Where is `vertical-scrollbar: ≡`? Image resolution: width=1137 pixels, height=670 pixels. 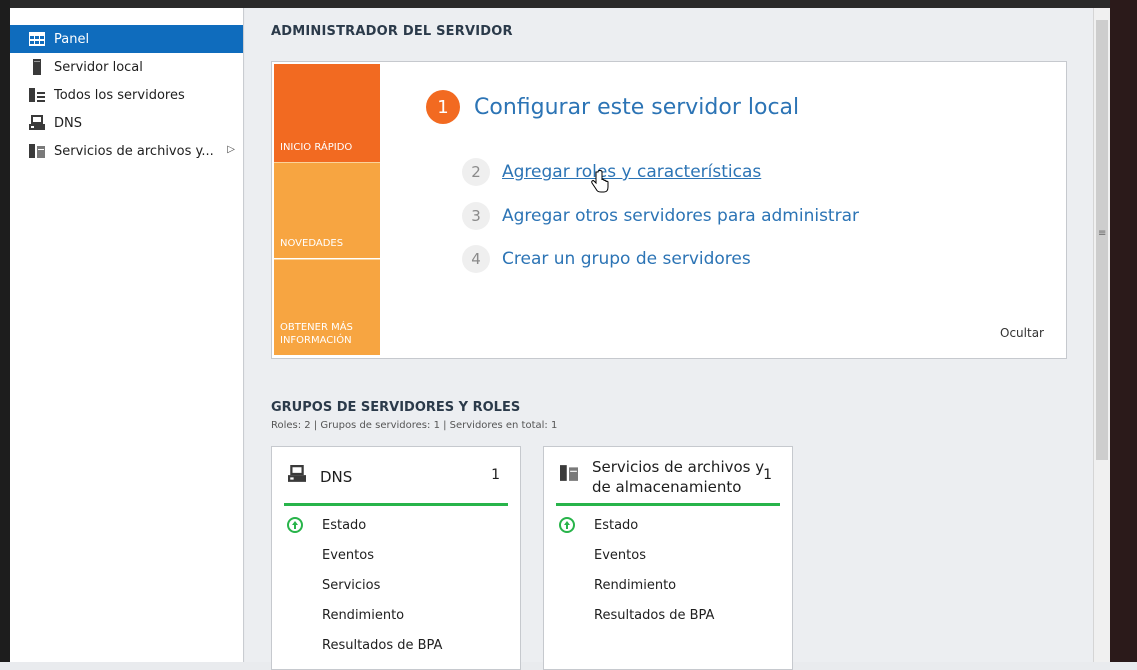 vertical-scrollbar: ≡ is located at coordinates (1102, 335).